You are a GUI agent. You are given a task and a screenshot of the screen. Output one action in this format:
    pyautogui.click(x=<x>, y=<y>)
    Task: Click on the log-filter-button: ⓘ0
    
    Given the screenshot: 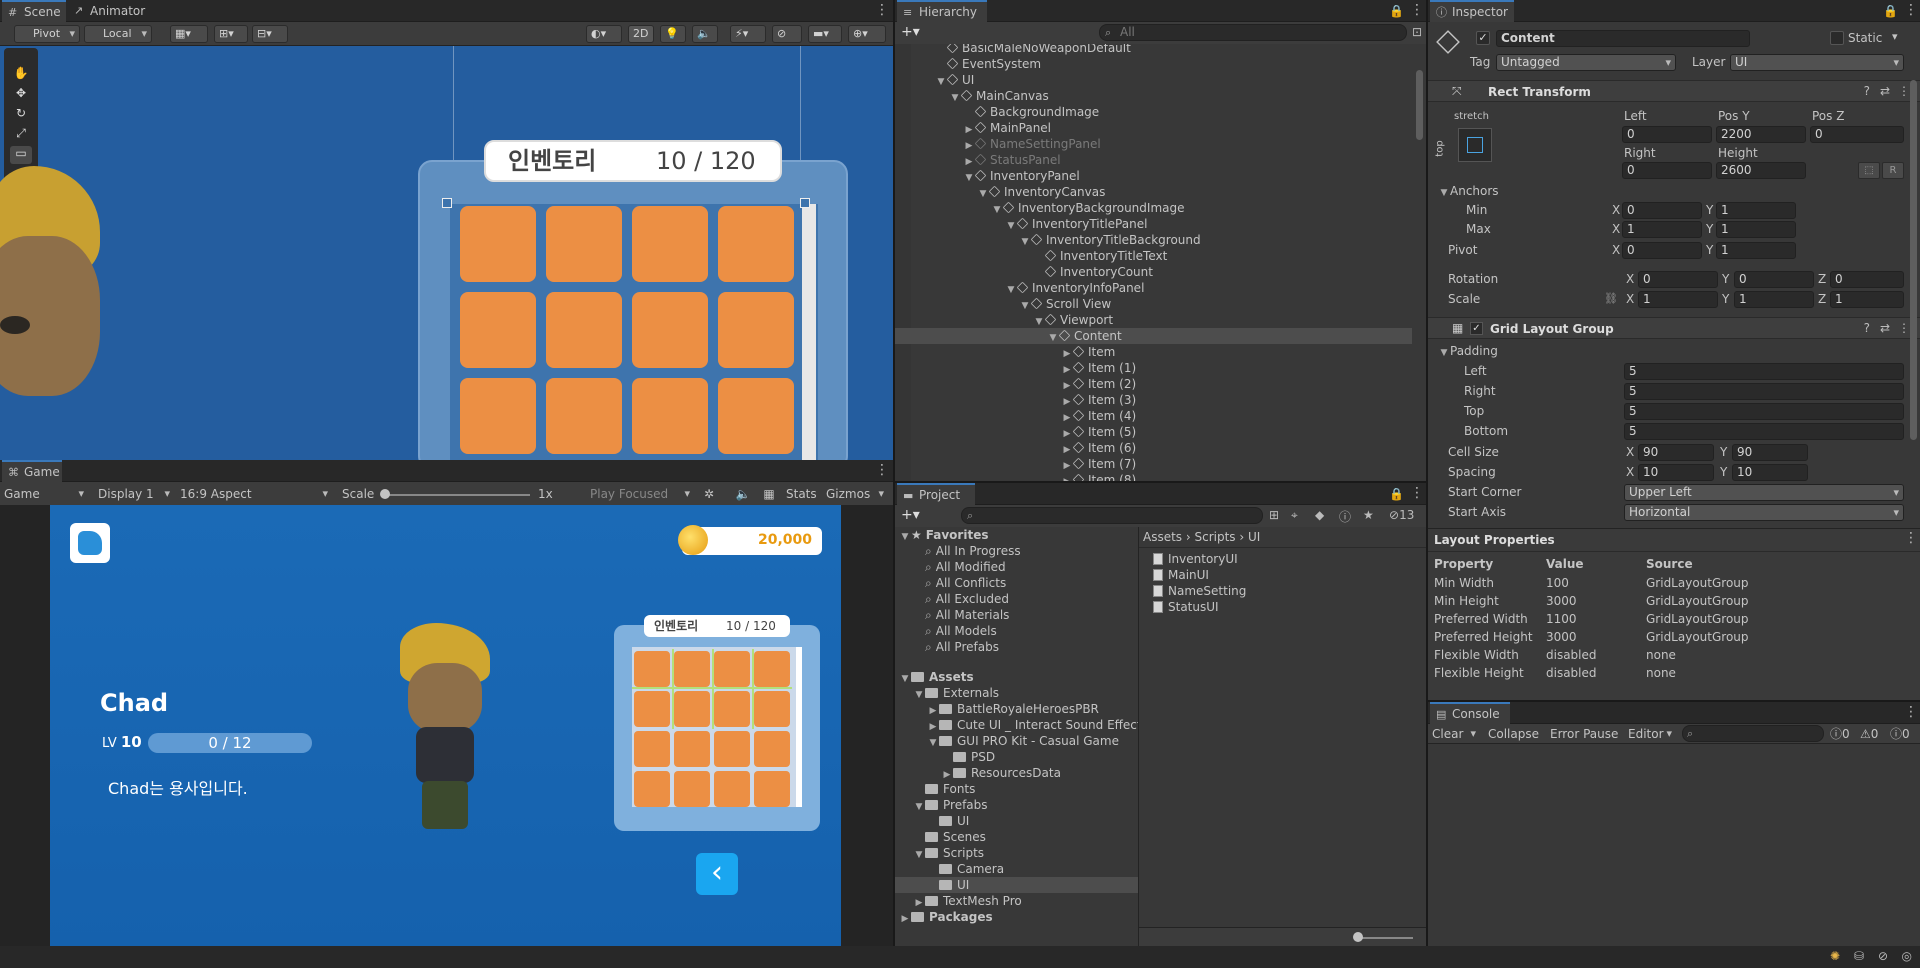 What is the action you would take?
    pyautogui.click(x=1840, y=734)
    